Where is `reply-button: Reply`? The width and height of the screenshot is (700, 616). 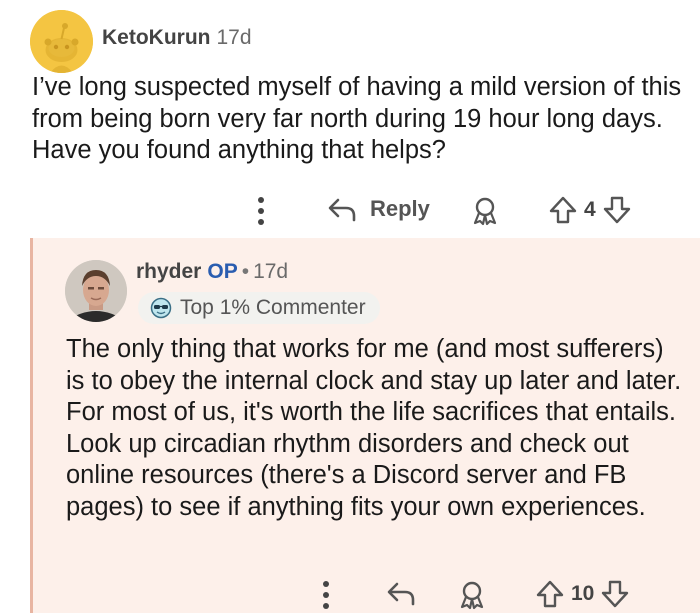 reply-button: Reply is located at coordinates (378, 209).